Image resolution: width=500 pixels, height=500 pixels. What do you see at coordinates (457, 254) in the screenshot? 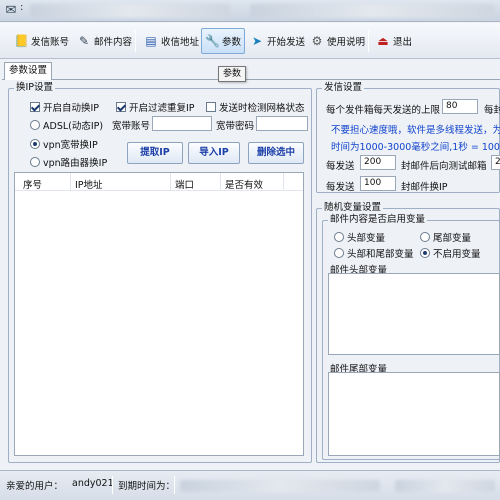
I see `radio-label: 不启用变量` at bounding box center [457, 254].